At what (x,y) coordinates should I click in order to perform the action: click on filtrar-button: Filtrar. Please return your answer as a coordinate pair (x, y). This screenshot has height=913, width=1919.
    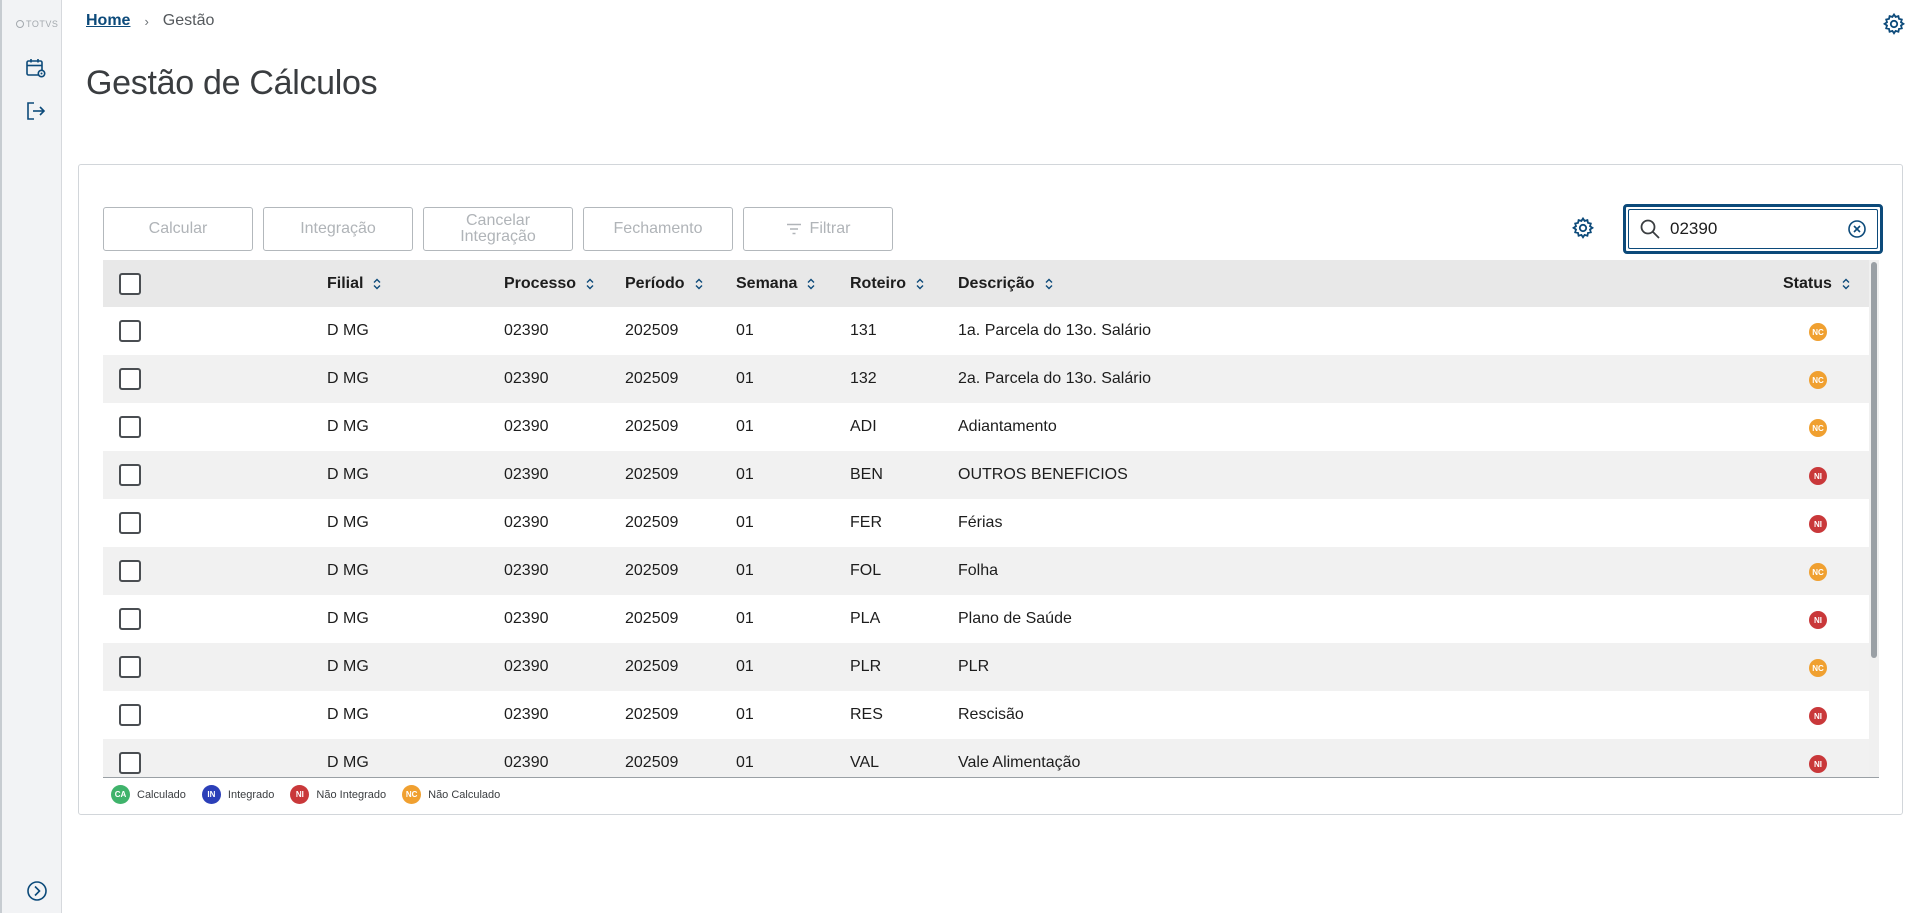
    Looking at the image, I should click on (818, 229).